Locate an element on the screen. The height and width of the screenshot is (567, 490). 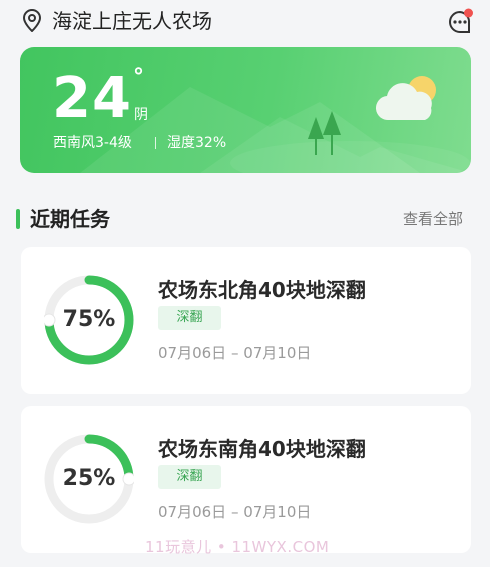
progress-percent: 25% is located at coordinates (89, 478).